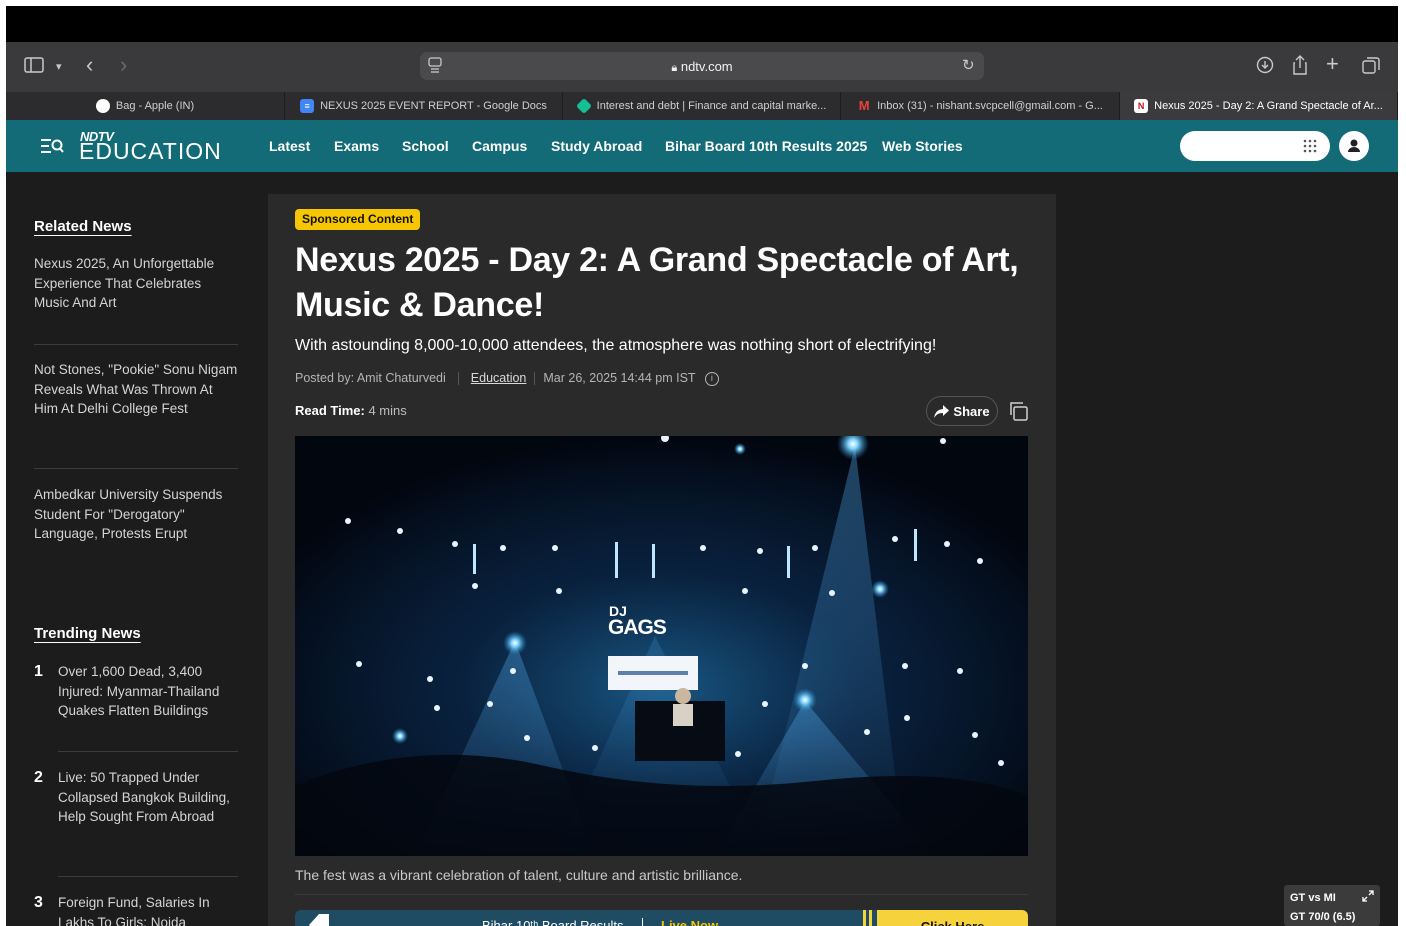 The width and height of the screenshot is (1406, 926). What do you see at coordinates (922, 146) in the screenshot?
I see `nav-web-stories: Web Stories` at bounding box center [922, 146].